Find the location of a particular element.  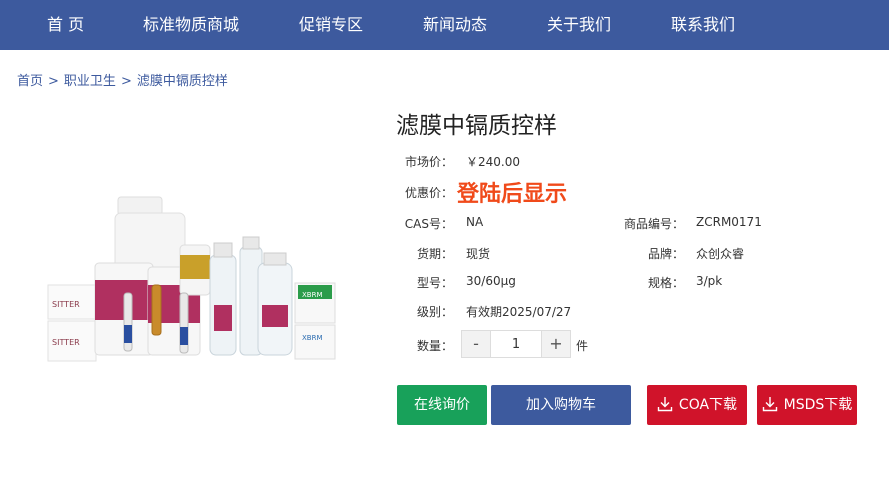

quantity-unit: 件 is located at coordinates (582, 346).